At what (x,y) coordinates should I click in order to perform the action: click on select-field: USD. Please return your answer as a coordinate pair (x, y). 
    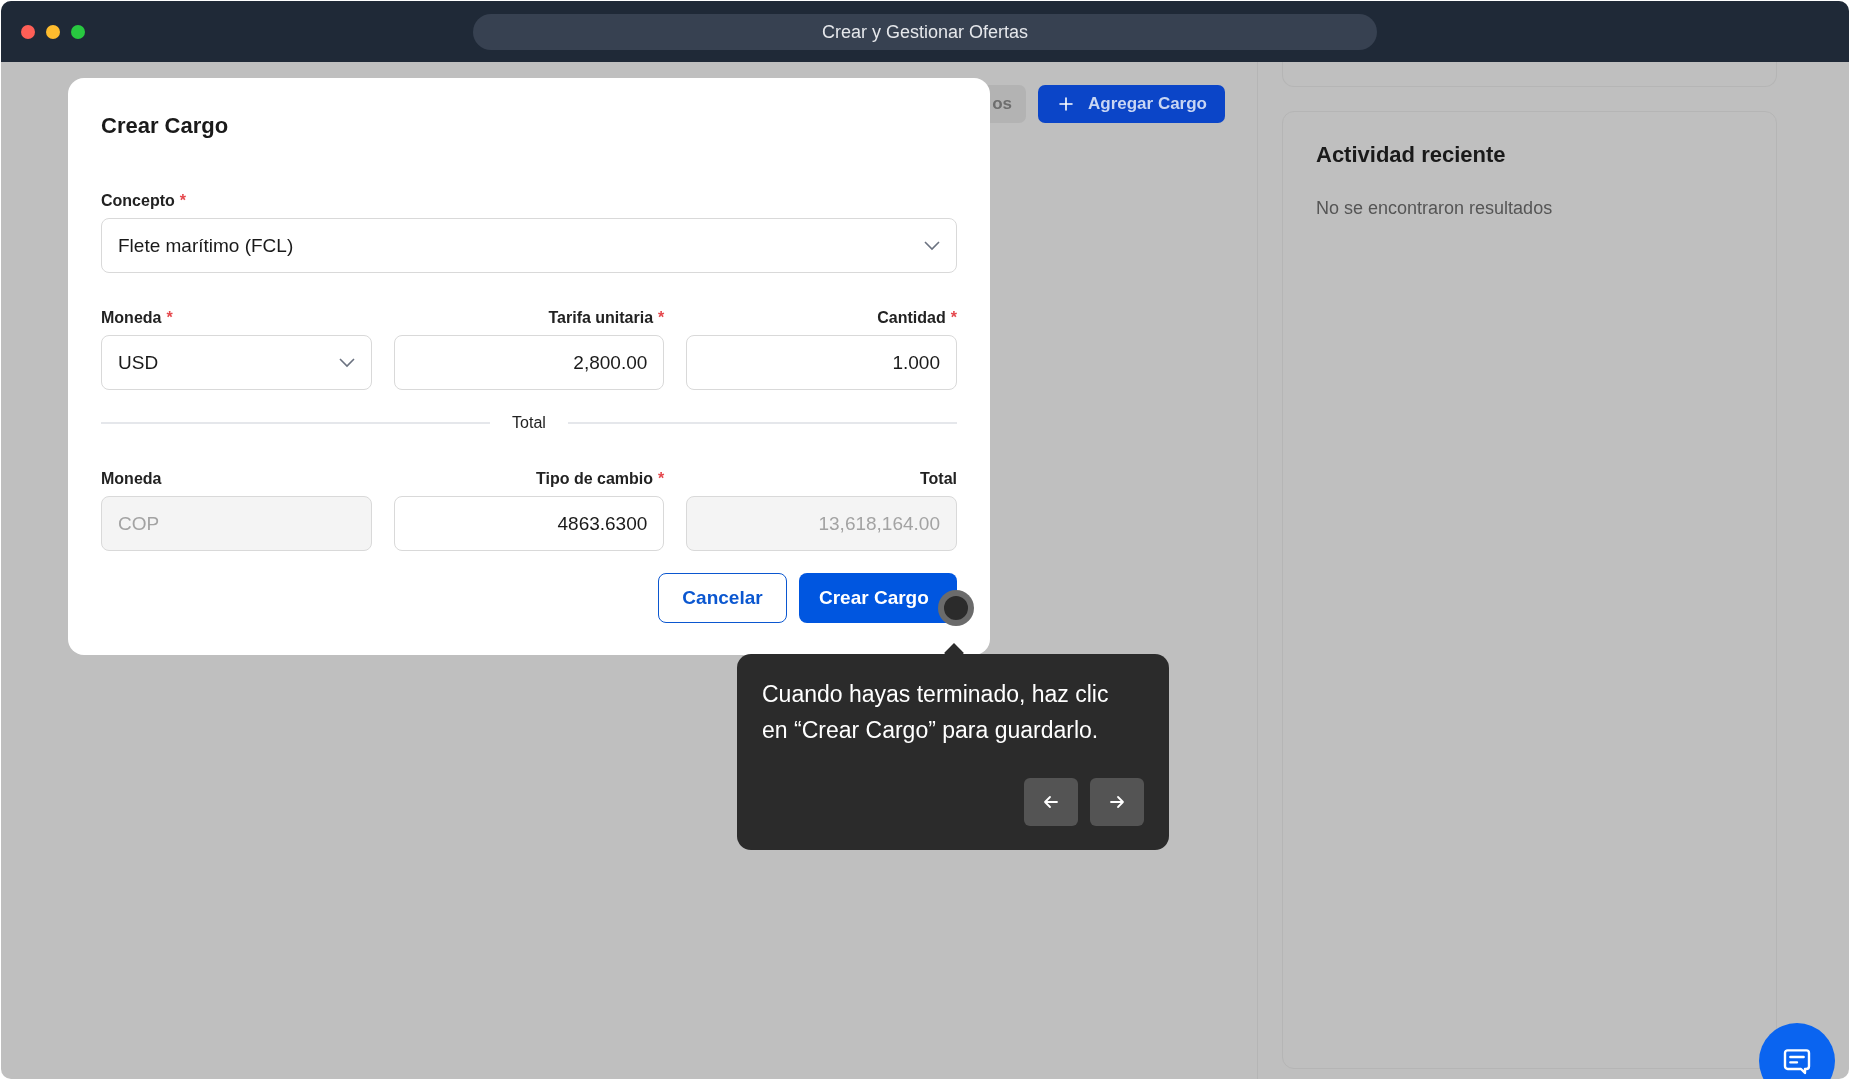
    Looking at the image, I should click on (236, 362).